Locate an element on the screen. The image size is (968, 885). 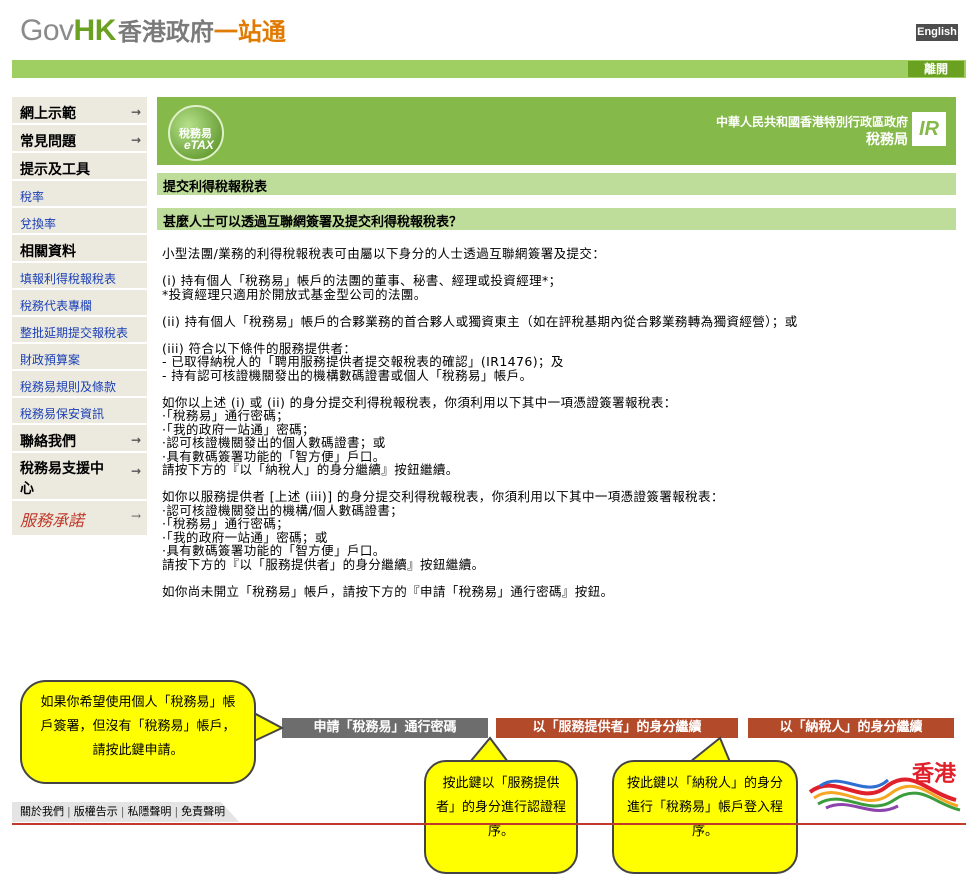
footer-links: 關於我們 | 版權告示 | 私隱聲明 | 免責聲明 is located at coordinates (126, 812).